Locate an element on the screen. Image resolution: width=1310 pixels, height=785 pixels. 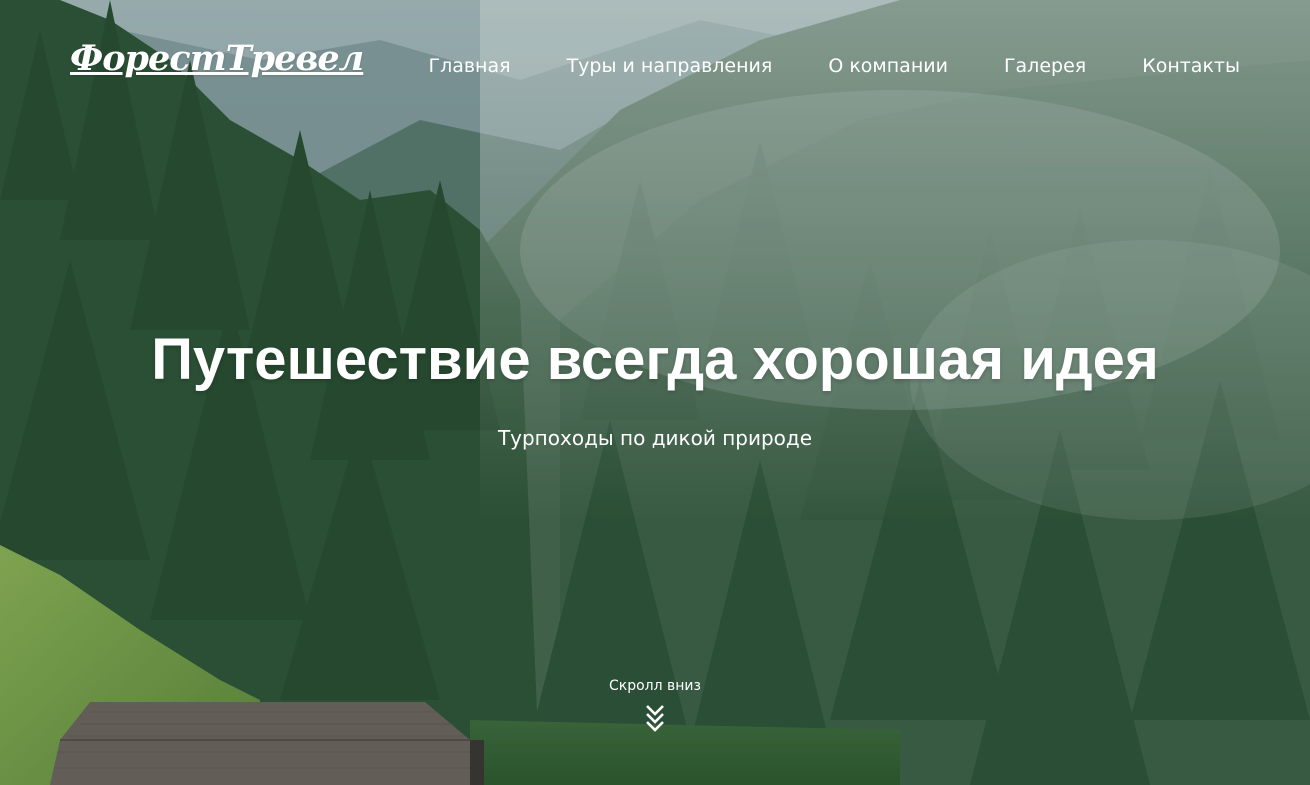
nav-item-contacts: Контакты is located at coordinates (1163, 66).